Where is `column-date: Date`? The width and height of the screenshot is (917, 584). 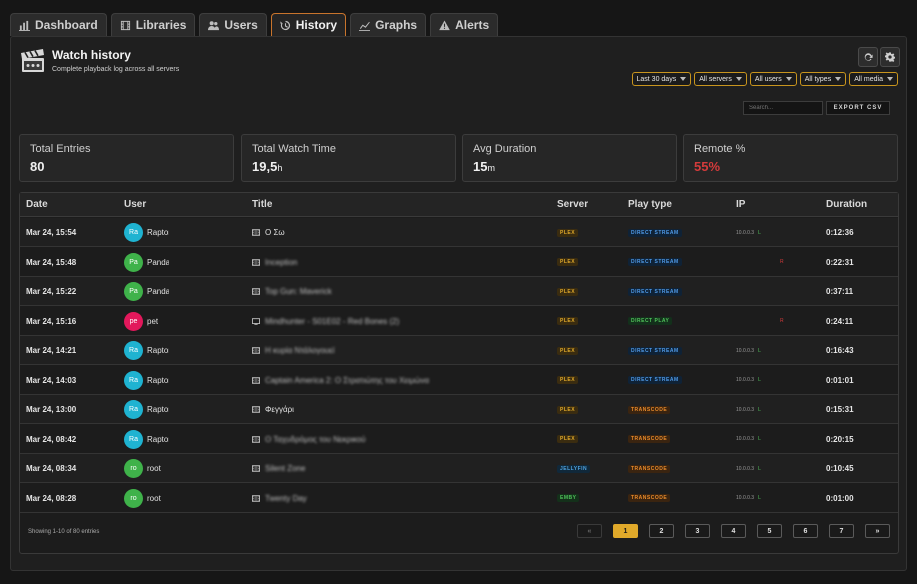
column-date: Date is located at coordinates (37, 204).